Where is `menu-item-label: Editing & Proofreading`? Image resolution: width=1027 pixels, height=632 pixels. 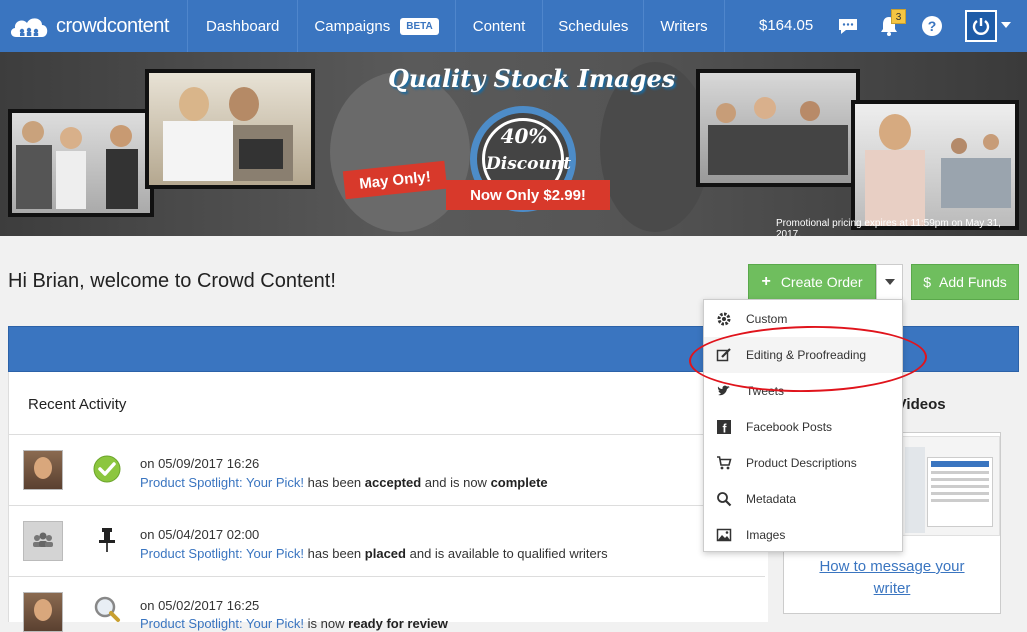 menu-item-label: Editing & Proofreading is located at coordinates (806, 355).